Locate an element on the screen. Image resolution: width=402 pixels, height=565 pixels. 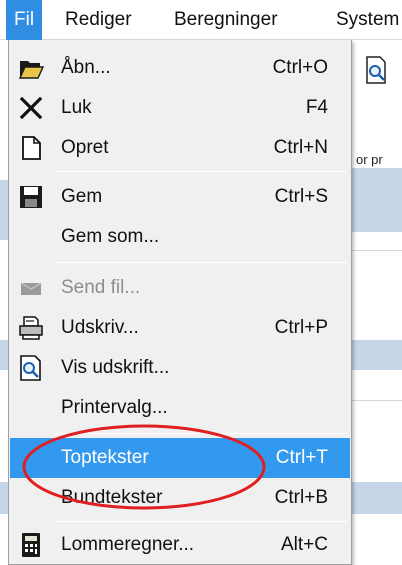
menu-item-shortcut: Ctrl+B is located at coordinates (301, 497).